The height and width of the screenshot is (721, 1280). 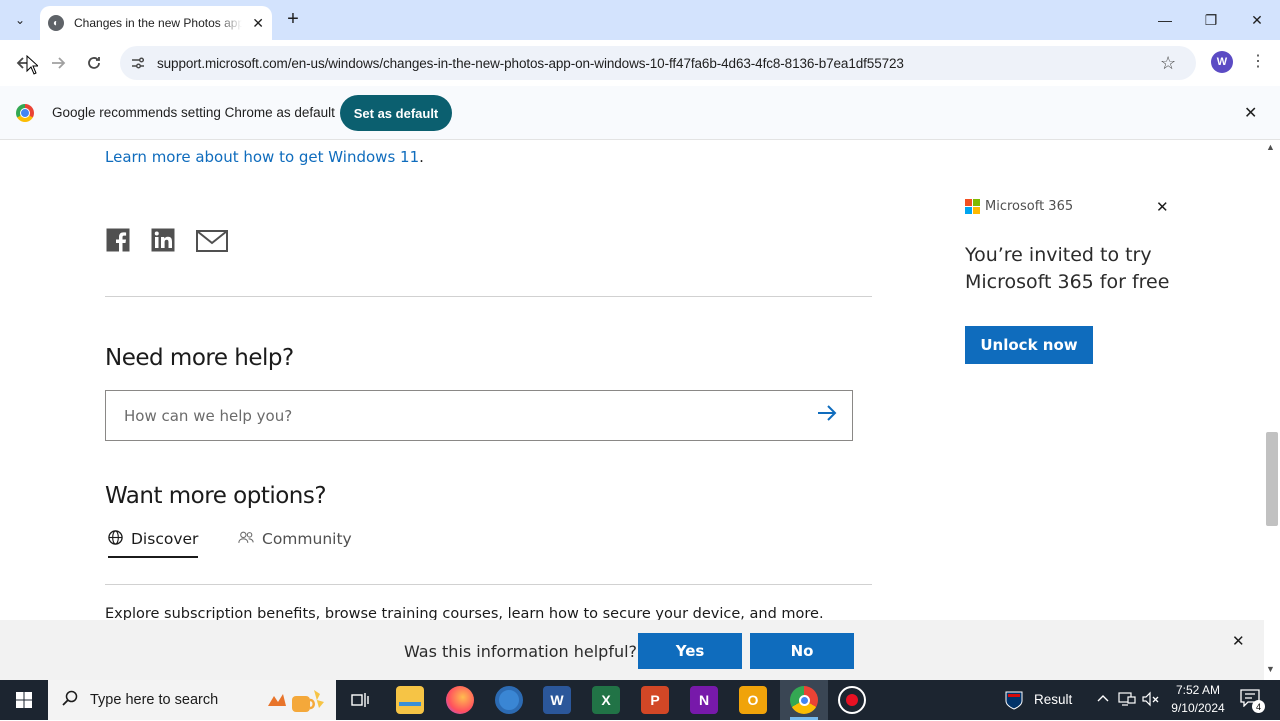 I want to click on search-icon, so click(x=70, y=700).